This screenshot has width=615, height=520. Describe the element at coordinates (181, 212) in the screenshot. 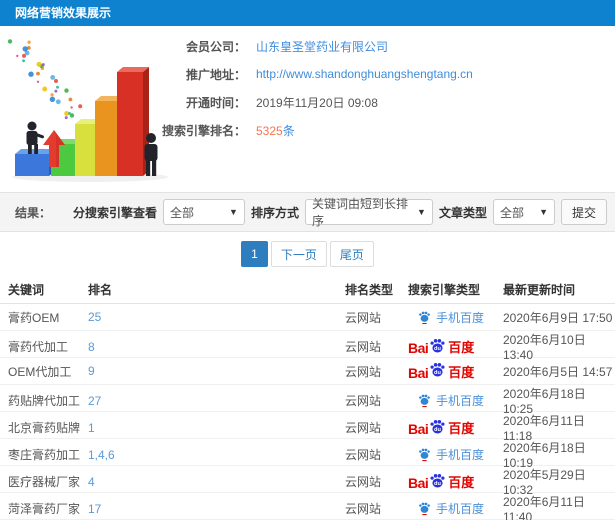

I see `engine-select-value: 全部` at that location.